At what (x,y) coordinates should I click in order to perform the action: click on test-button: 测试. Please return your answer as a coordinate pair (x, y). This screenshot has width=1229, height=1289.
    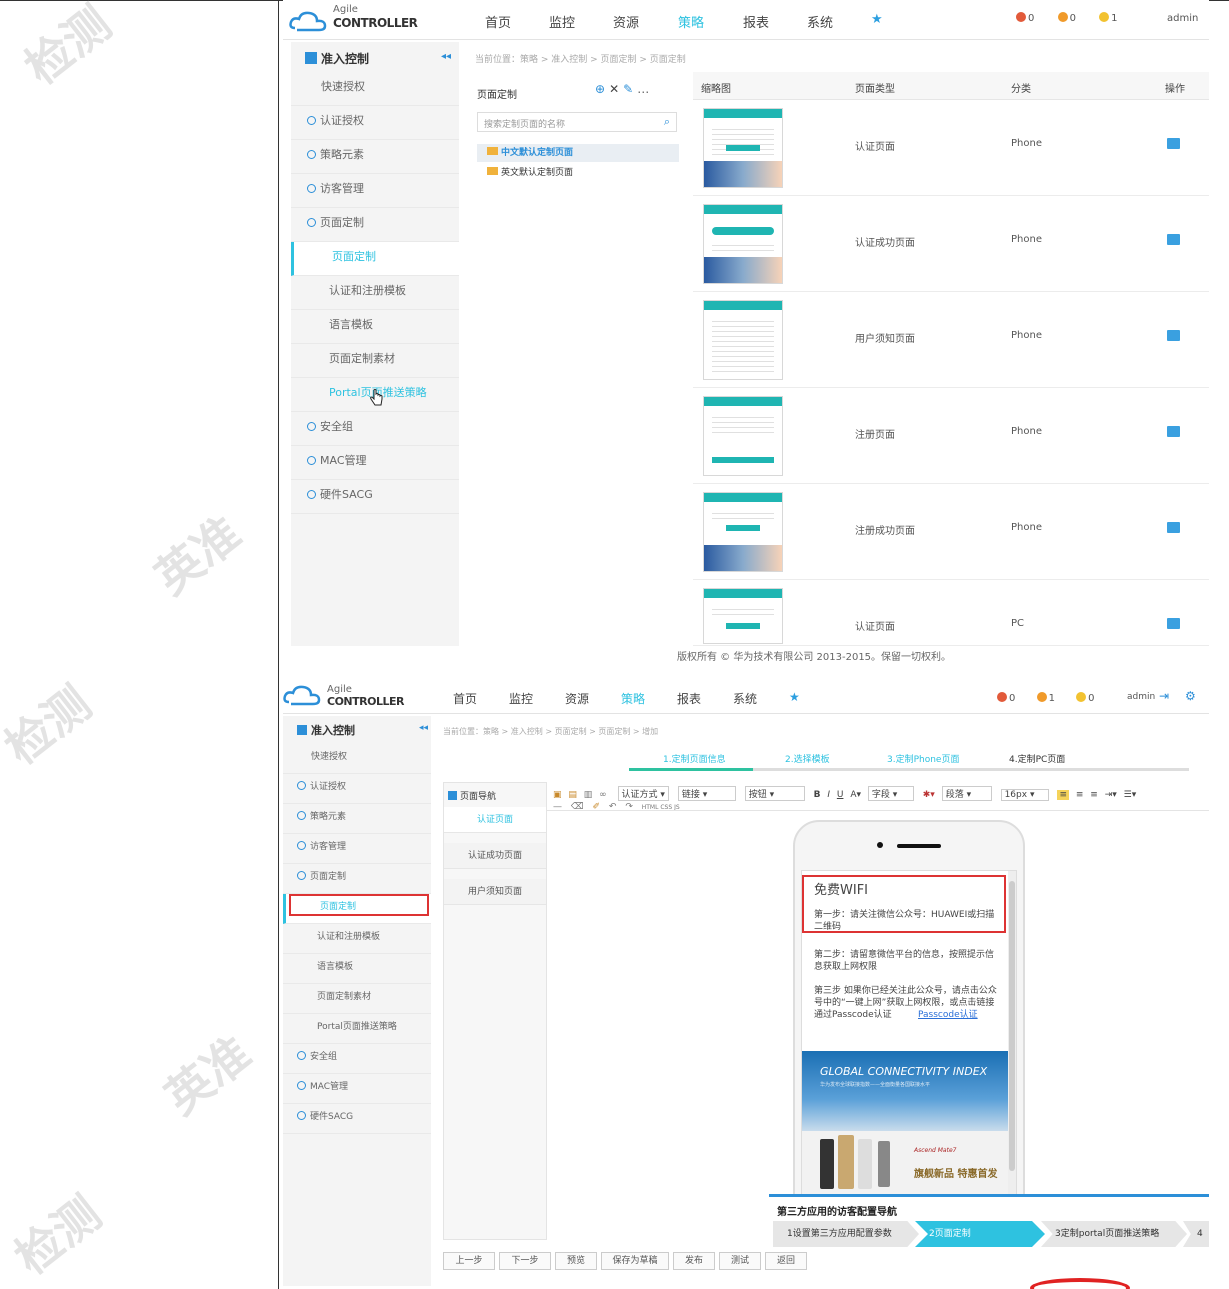
    Looking at the image, I should click on (740, 1261).